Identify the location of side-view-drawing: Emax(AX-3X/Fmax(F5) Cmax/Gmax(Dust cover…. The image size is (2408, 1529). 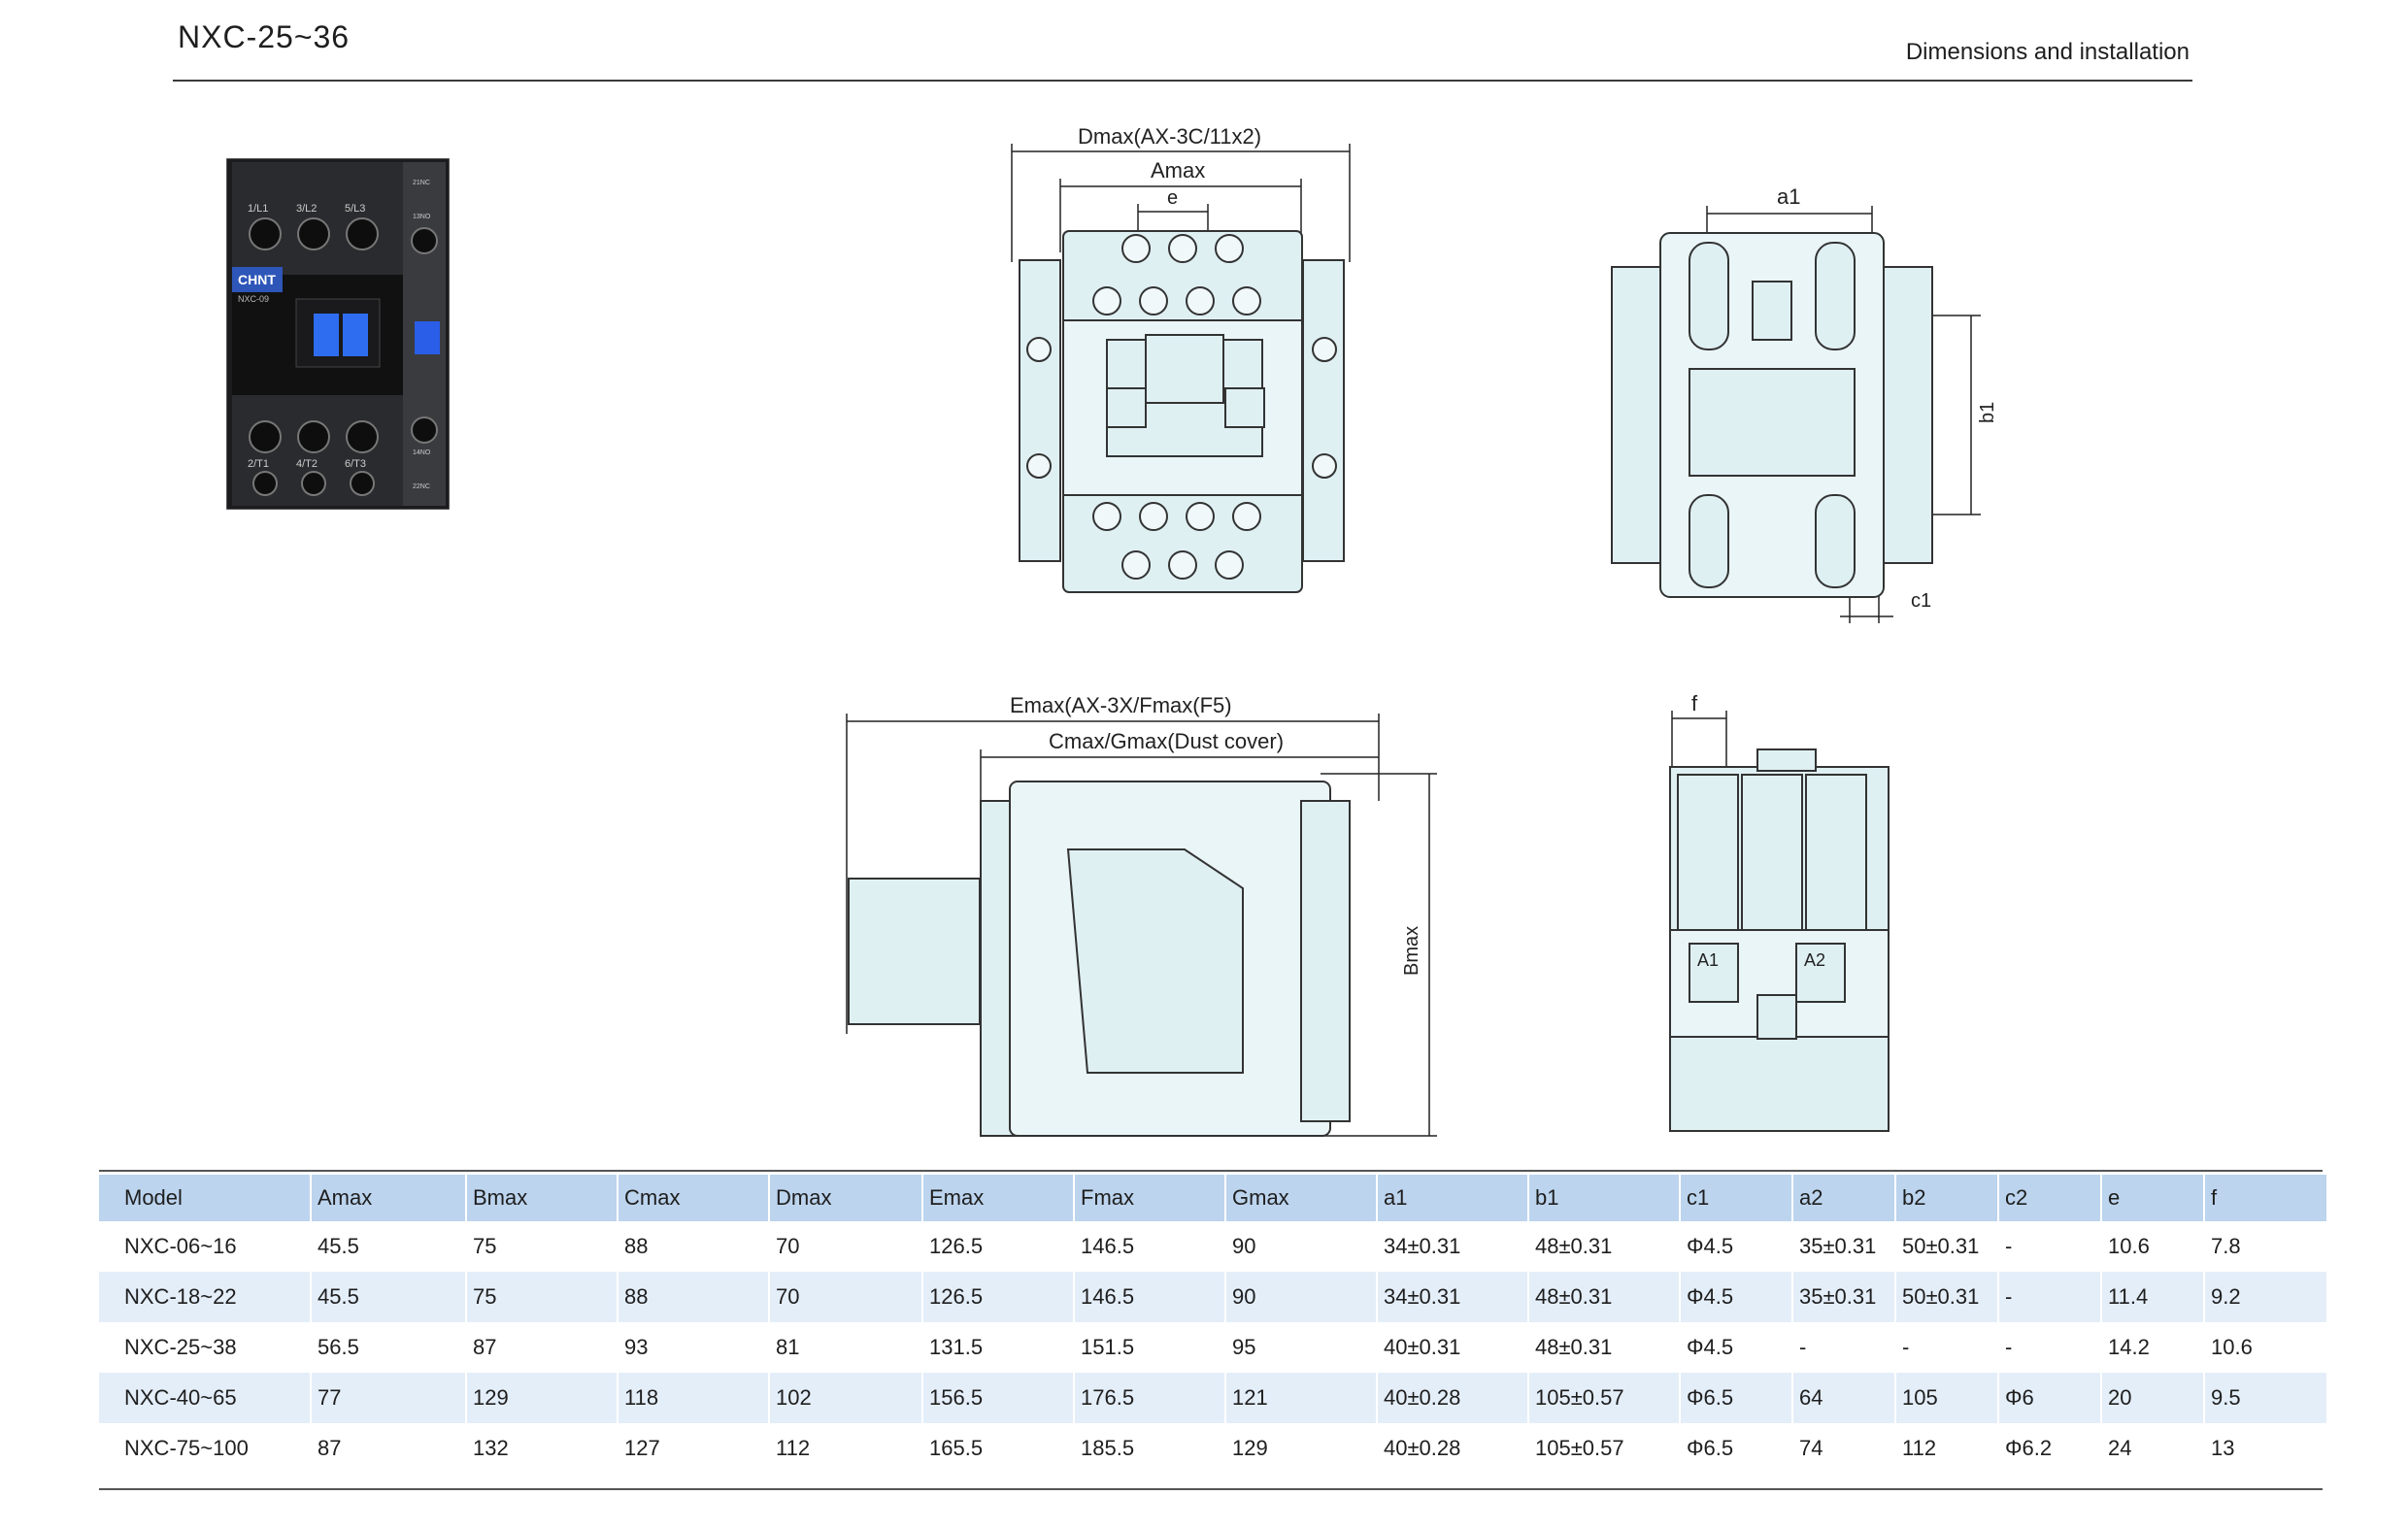
(1141, 915).